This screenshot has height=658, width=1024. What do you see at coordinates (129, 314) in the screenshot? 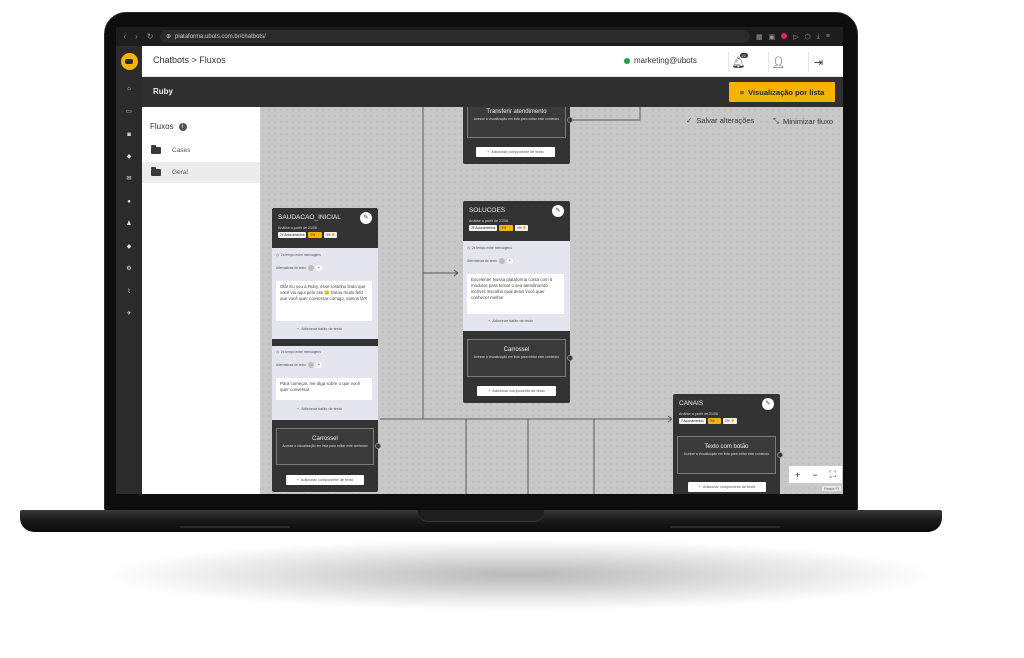
I see `rocket-icon: ✈` at bounding box center [129, 314].